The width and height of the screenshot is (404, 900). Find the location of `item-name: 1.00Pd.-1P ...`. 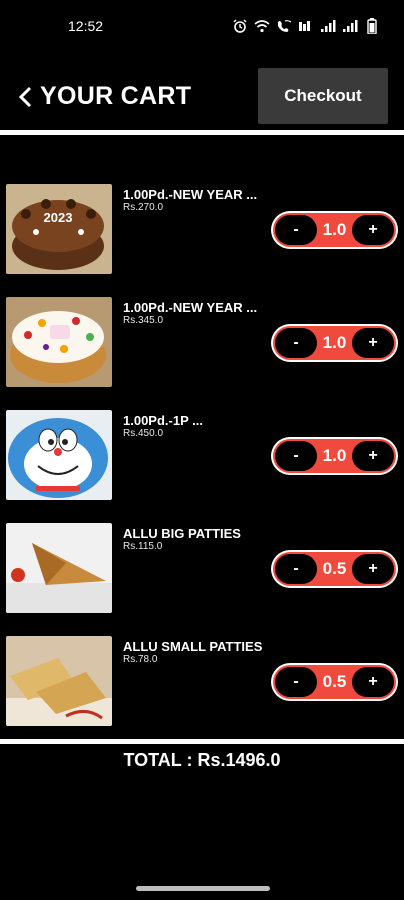

item-name: 1.00Pd.-1P ... is located at coordinates (163, 420).